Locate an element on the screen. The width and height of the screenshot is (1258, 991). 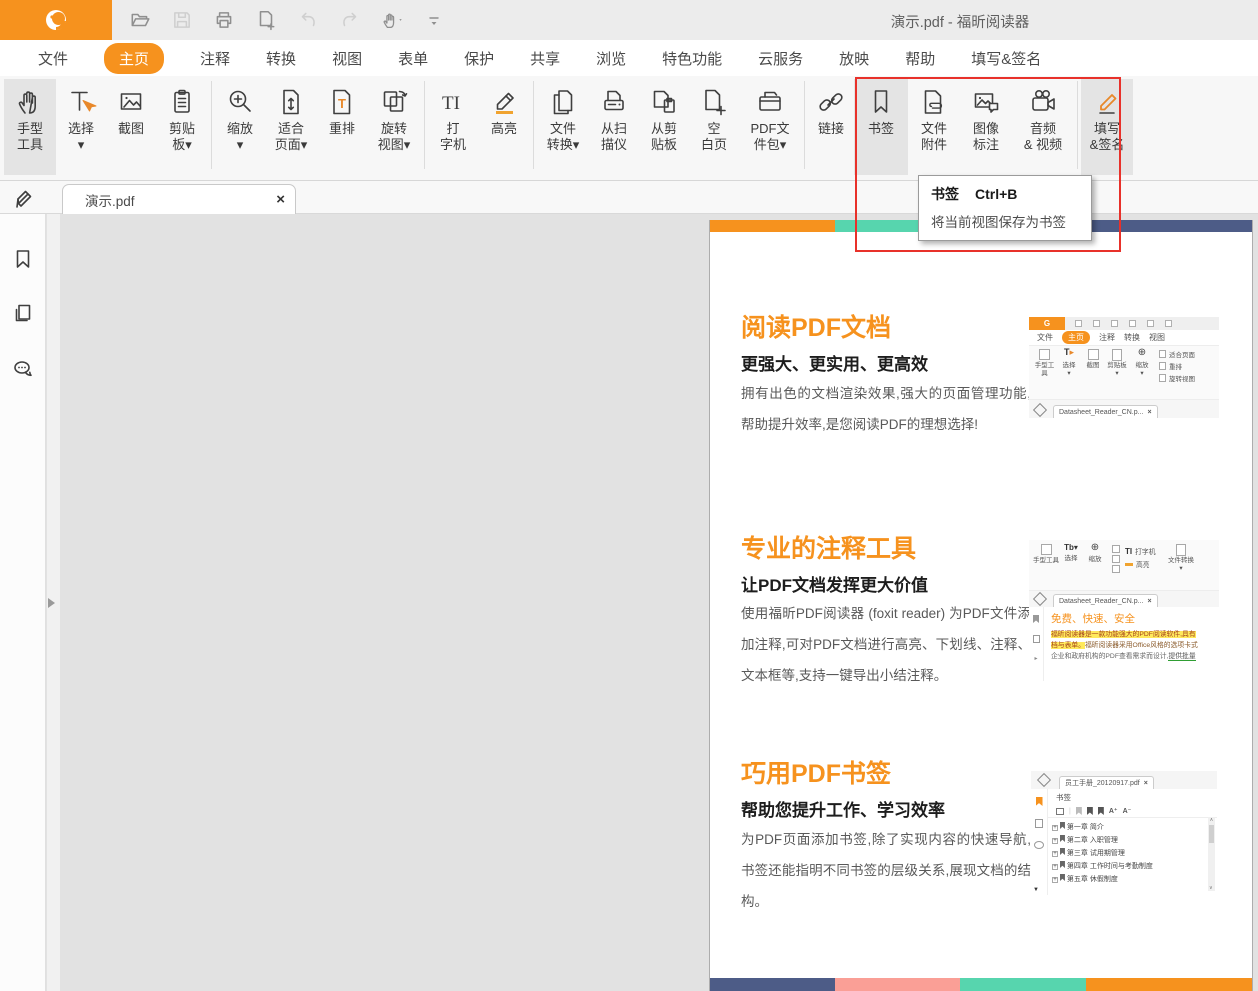
tab-view: 视图 is located at coordinates (347, 58).